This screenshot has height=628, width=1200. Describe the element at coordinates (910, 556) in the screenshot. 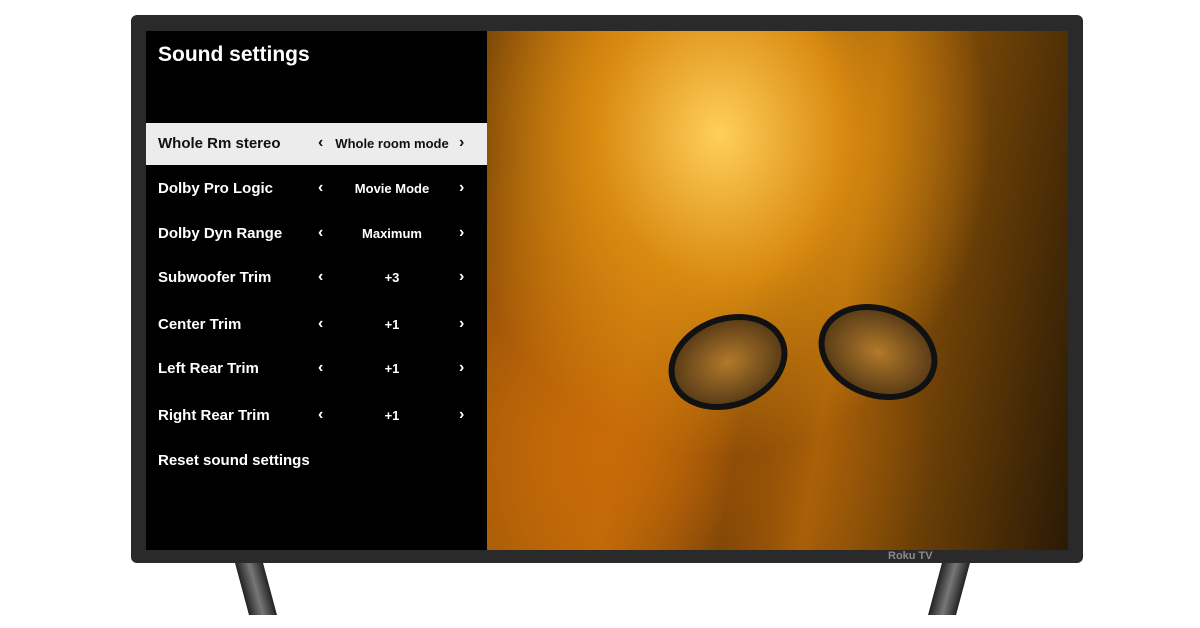

I see `roku-tv-logo: Roku TV` at that location.